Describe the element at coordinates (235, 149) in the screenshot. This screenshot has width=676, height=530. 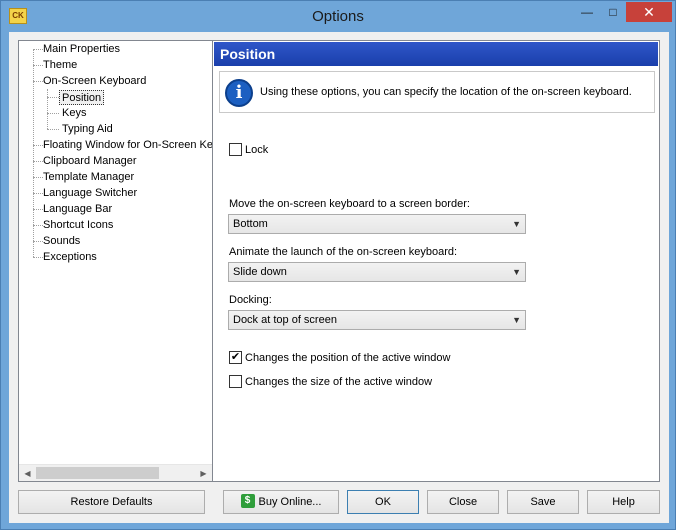
I see `lock-checkbox` at that location.